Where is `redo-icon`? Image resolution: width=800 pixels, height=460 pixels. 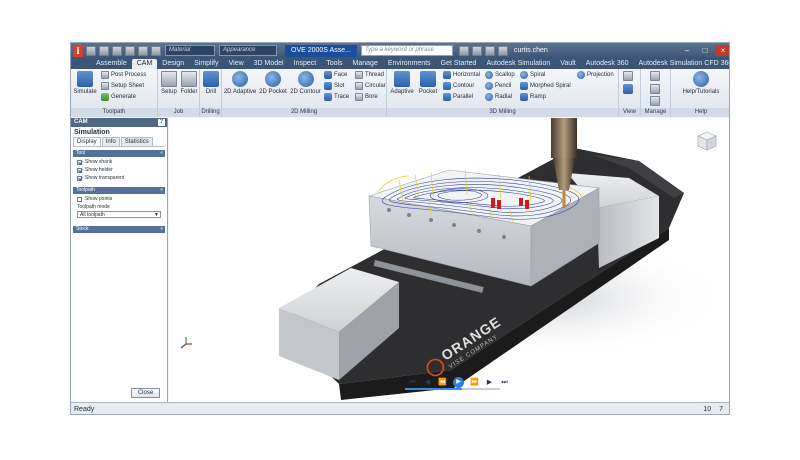 redo-icon is located at coordinates (143, 50).